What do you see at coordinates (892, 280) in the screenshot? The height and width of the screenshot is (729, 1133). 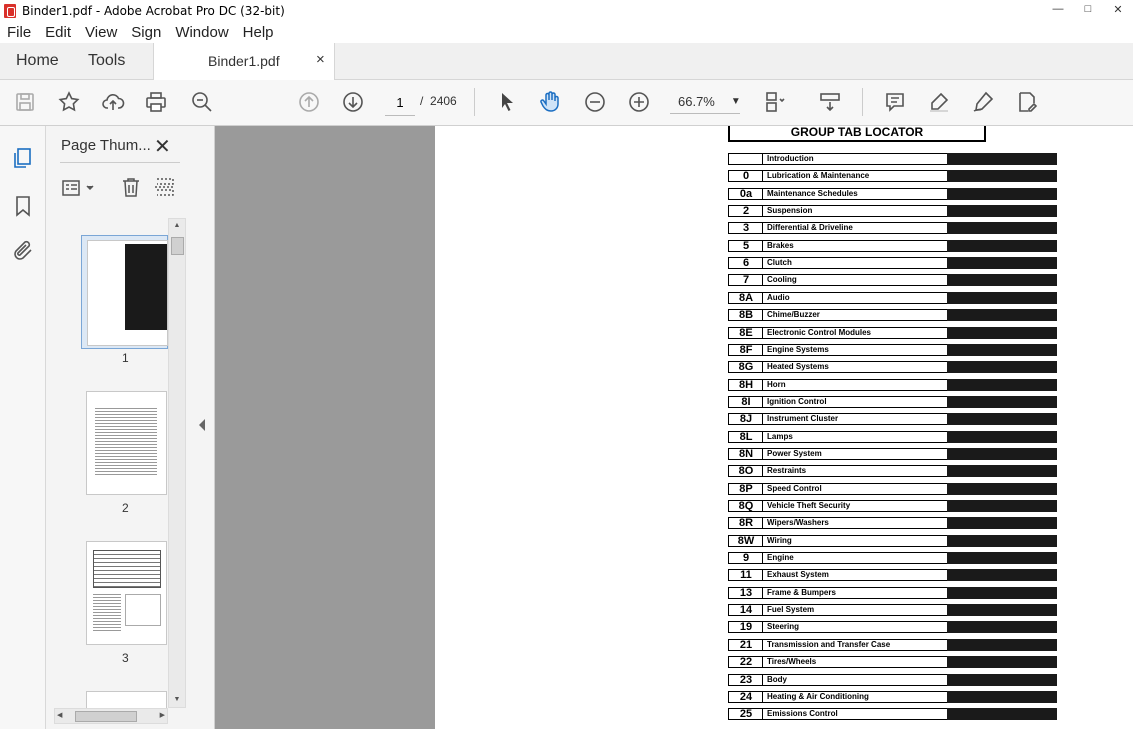 I see `locator-row: 7 Cooling` at bounding box center [892, 280].